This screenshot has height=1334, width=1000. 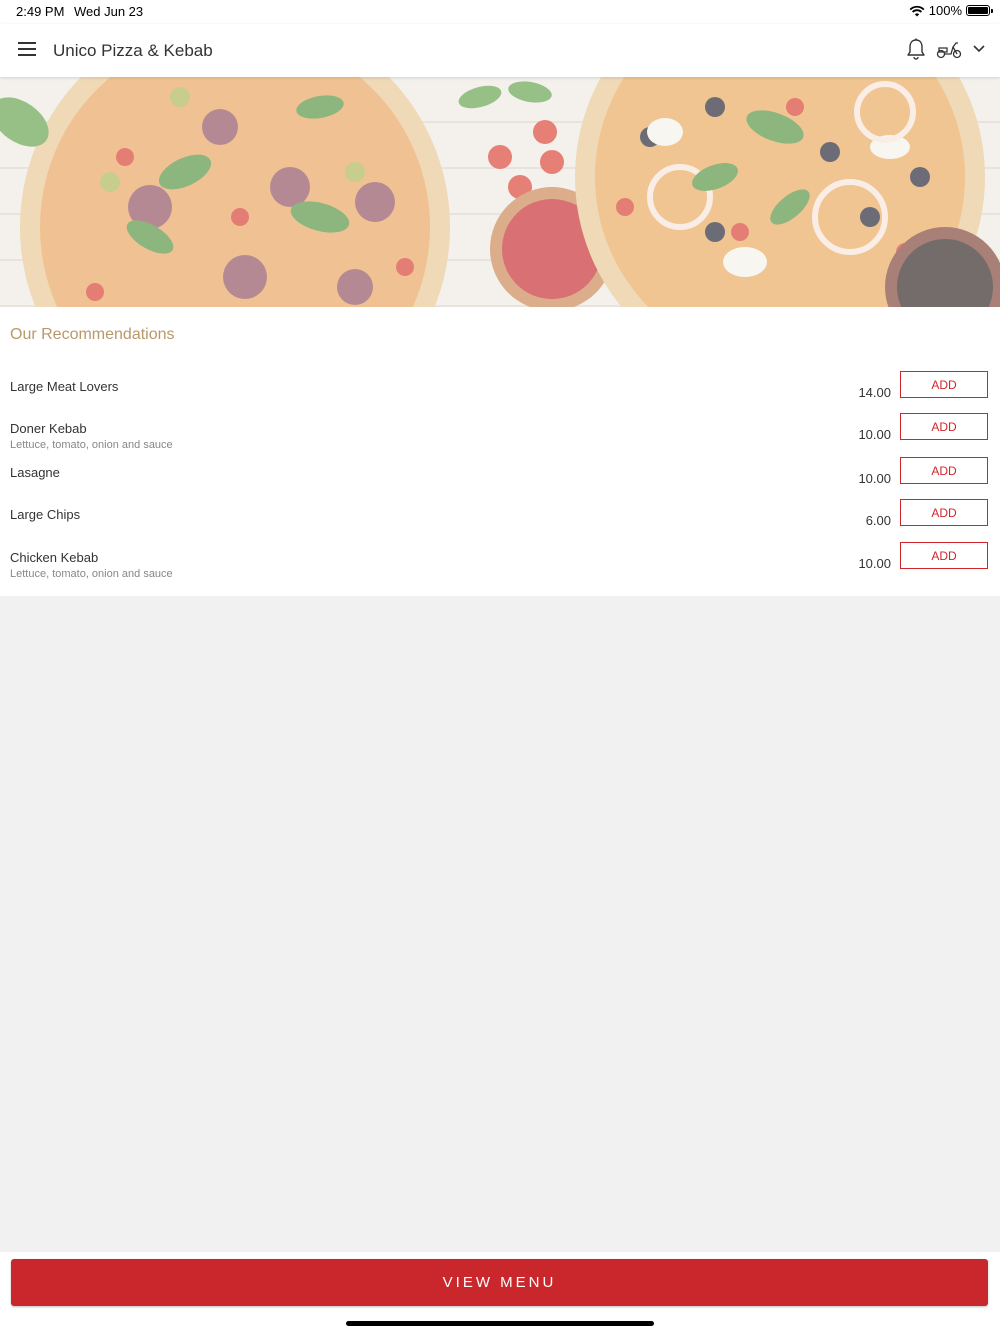 What do you see at coordinates (48, 428) in the screenshot?
I see `item-name: Doner Kebab` at bounding box center [48, 428].